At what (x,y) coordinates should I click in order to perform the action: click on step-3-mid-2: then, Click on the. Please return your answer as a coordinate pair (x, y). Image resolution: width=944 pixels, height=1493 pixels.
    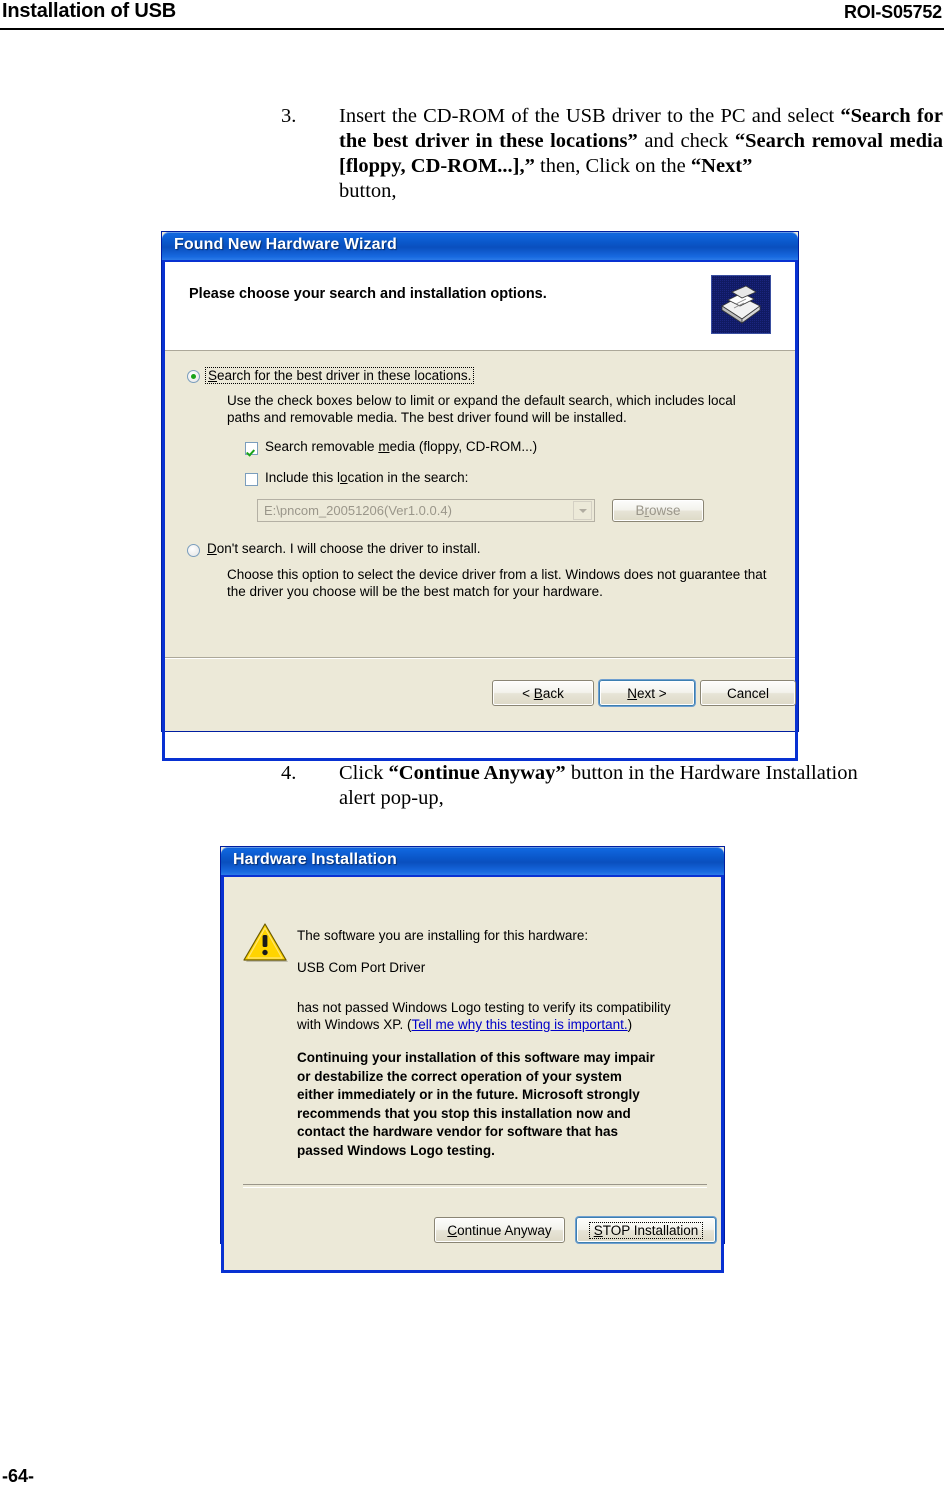
    Looking at the image, I should click on (612, 166).